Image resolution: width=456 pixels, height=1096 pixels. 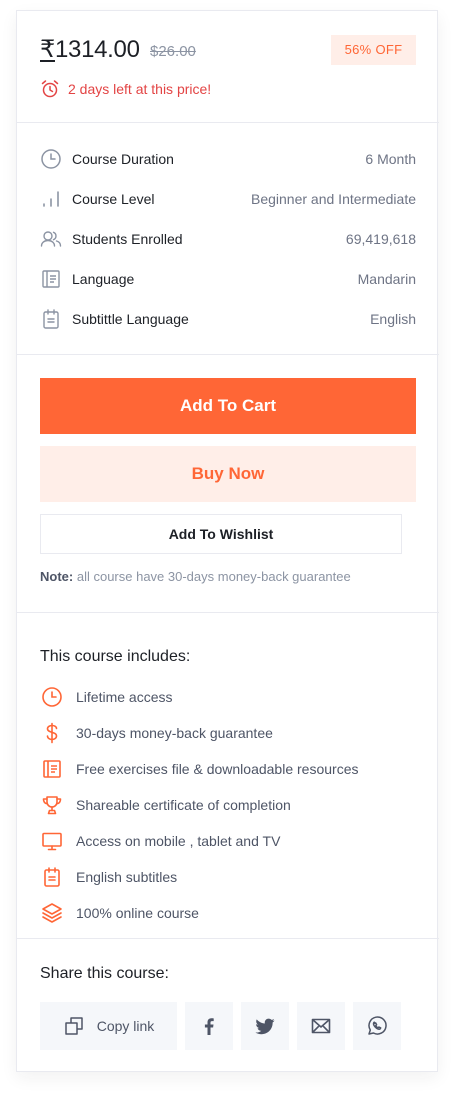 I want to click on detail-label: Language, so click(x=103, y=279).